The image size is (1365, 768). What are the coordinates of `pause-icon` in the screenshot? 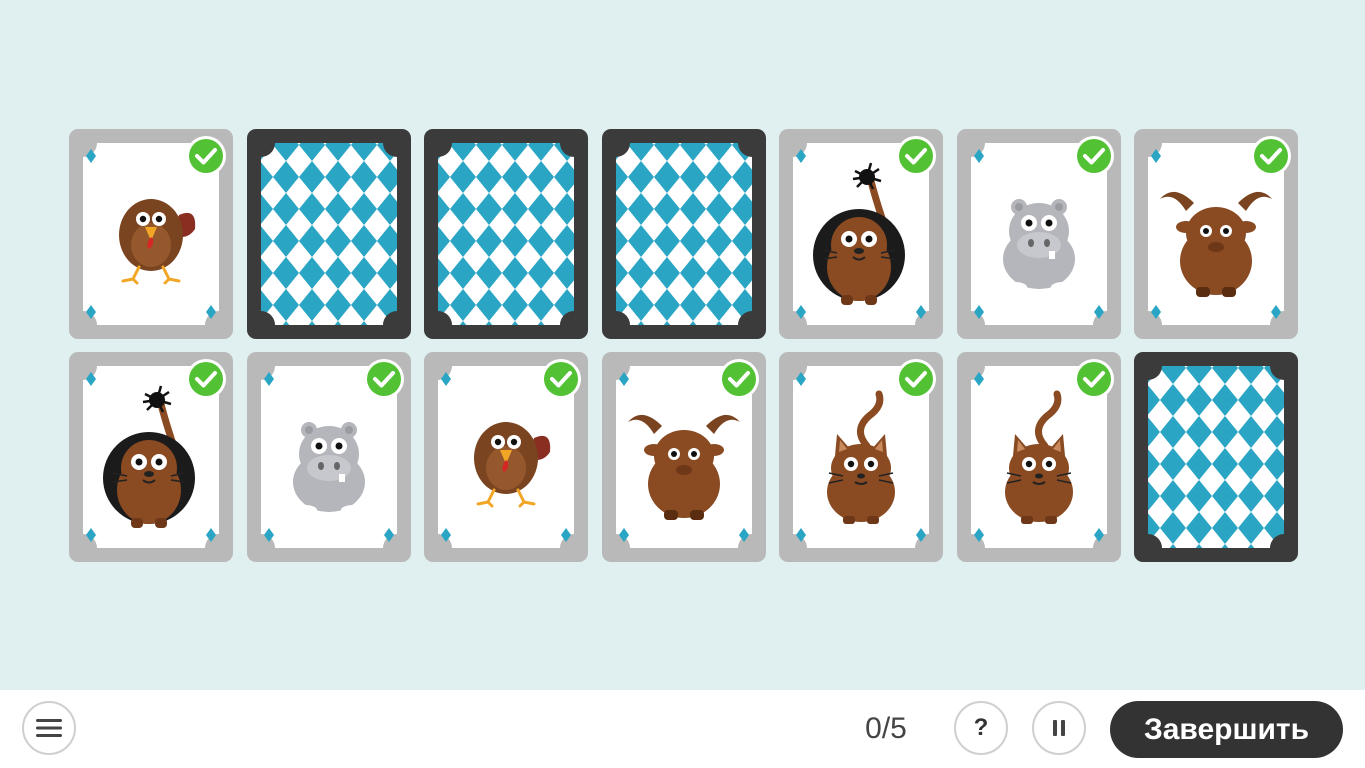 It's located at (1059, 728).